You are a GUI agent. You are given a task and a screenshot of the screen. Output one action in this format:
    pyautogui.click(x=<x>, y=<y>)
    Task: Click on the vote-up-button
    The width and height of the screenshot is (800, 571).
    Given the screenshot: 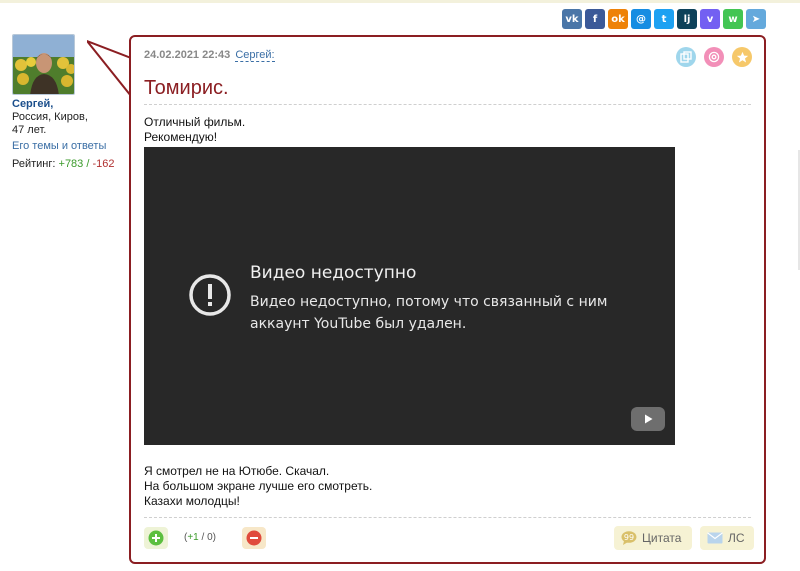 What is the action you would take?
    pyautogui.click(x=156, y=538)
    